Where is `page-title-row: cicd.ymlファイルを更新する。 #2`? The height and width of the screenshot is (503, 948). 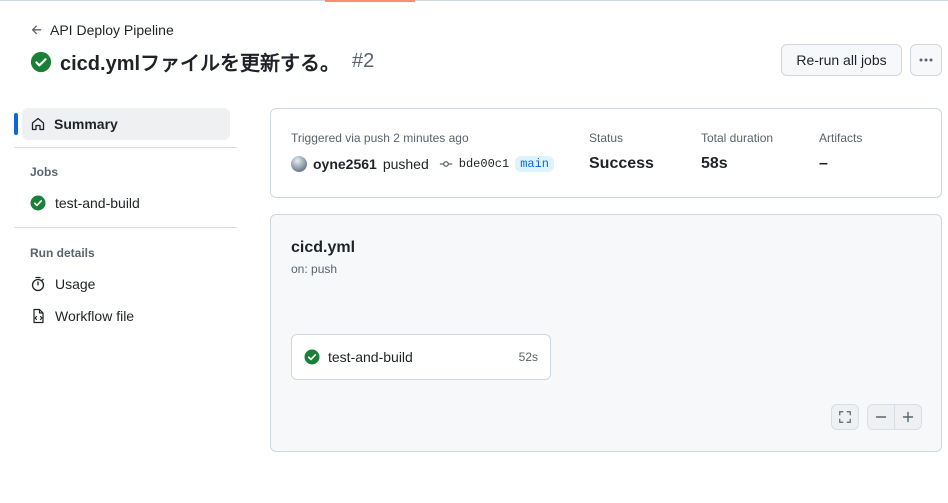
page-title-row: cicd.ymlファイルを更新する。 #2 is located at coordinates (202, 61).